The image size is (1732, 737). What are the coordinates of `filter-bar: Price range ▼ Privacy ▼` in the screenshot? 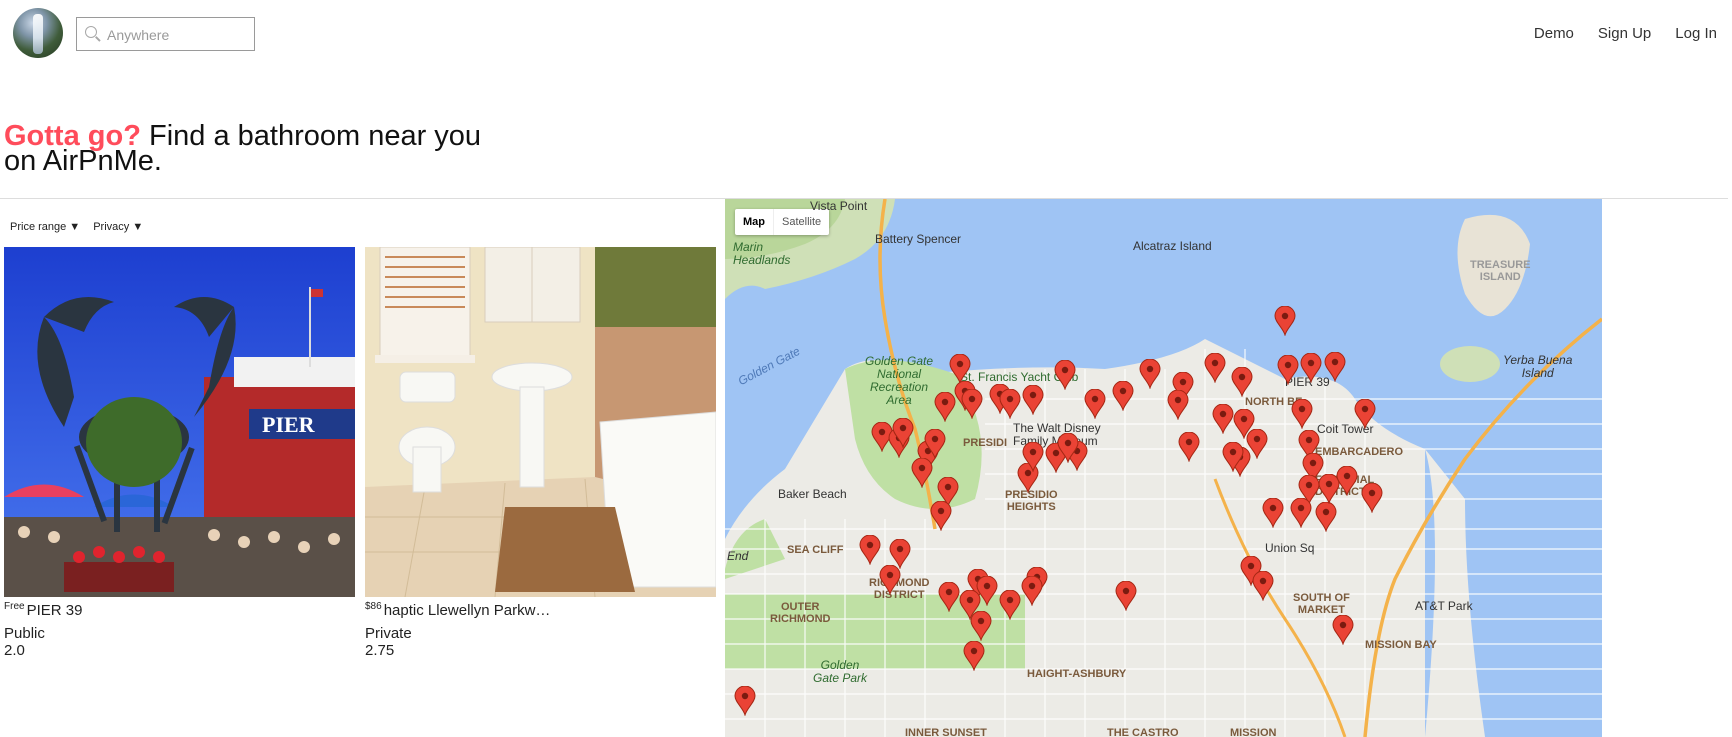 It's located at (76, 227).